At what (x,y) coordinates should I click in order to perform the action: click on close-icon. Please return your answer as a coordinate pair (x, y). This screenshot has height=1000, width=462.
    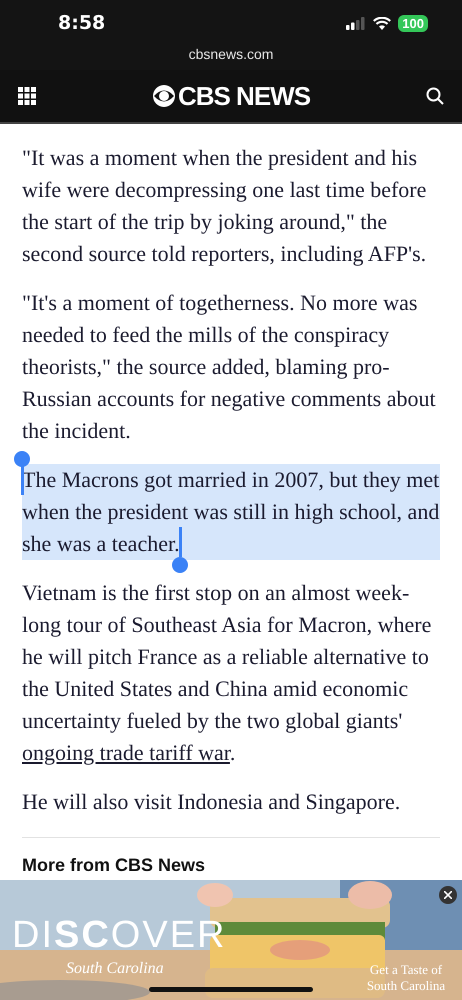
    Looking at the image, I should click on (448, 895).